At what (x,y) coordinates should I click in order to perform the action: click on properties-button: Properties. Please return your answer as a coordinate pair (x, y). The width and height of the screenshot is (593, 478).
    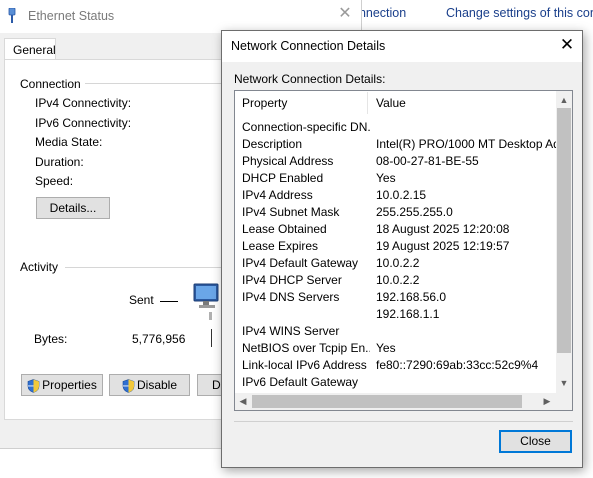
    Looking at the image, I should click on (62, 385).